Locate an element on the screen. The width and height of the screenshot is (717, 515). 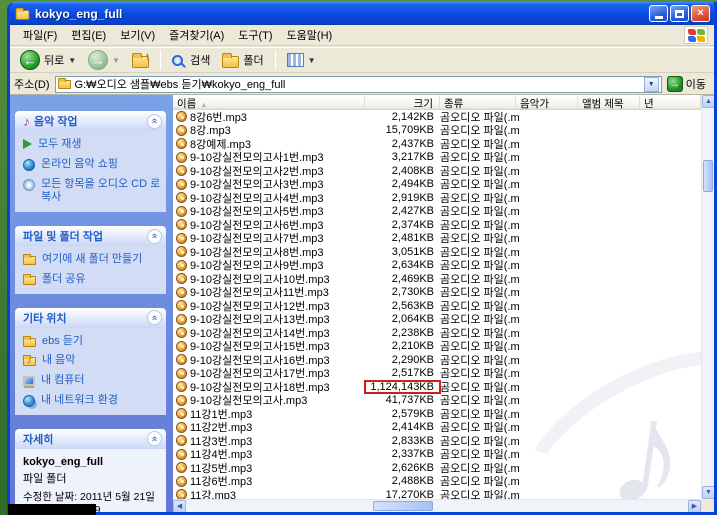
play-icon is located at coordinates (27, 144).